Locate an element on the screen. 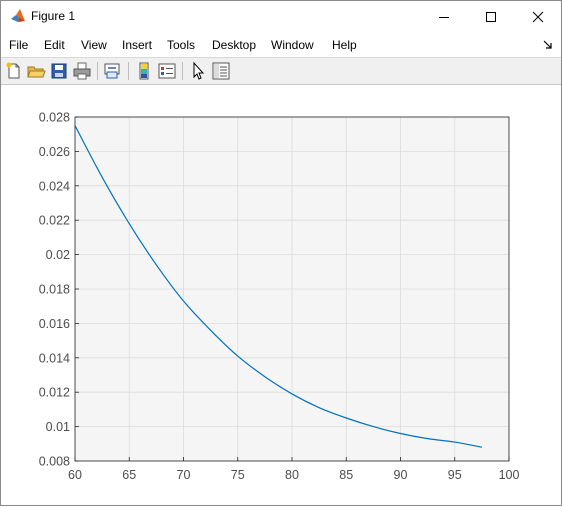 Image resolution: width=562 pixels, height=508 pixels. save-icon is located at coordinates (59, 71).